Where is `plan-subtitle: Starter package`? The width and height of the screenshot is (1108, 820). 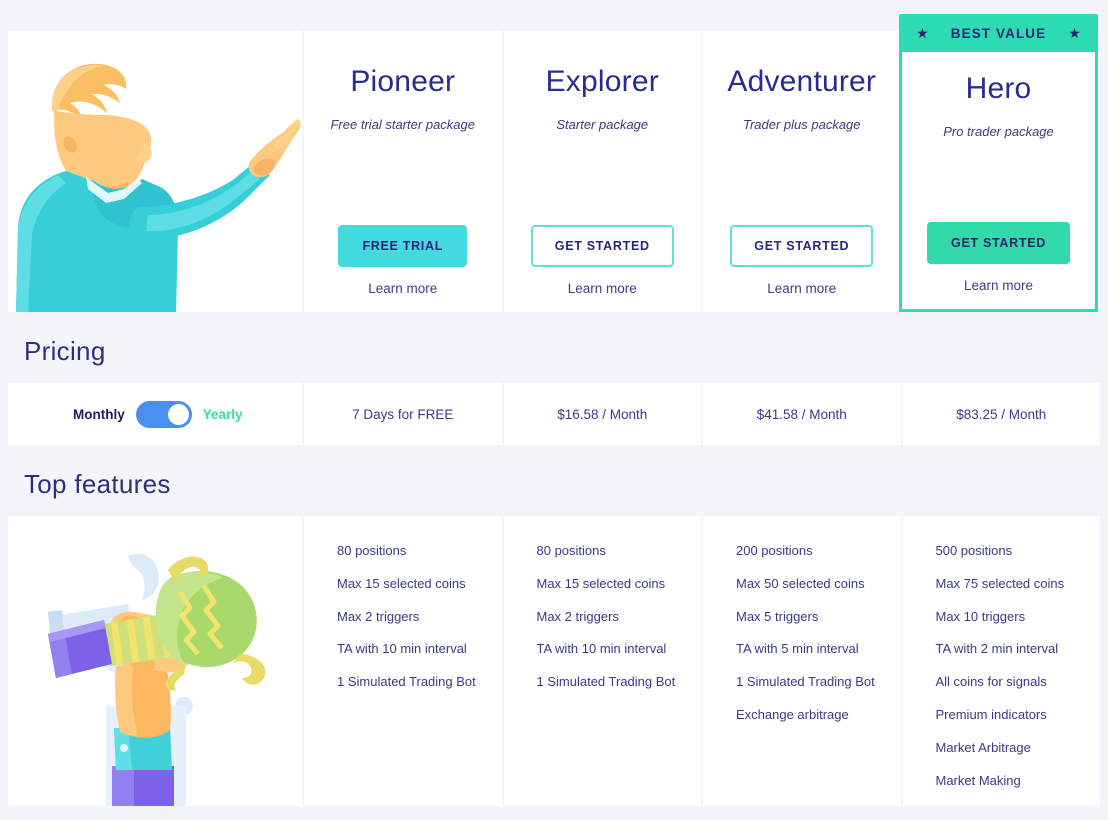
plan-subtitle: Starter package is located at coordinates (602, 124).